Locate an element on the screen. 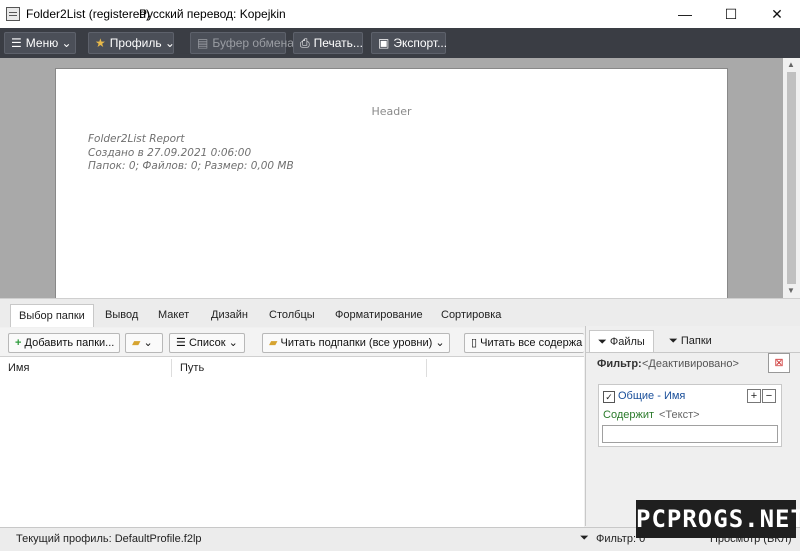 The height and width of the screenshot is (551, 800). printer-icon: ⎙ is located at coordinates (305, 43).